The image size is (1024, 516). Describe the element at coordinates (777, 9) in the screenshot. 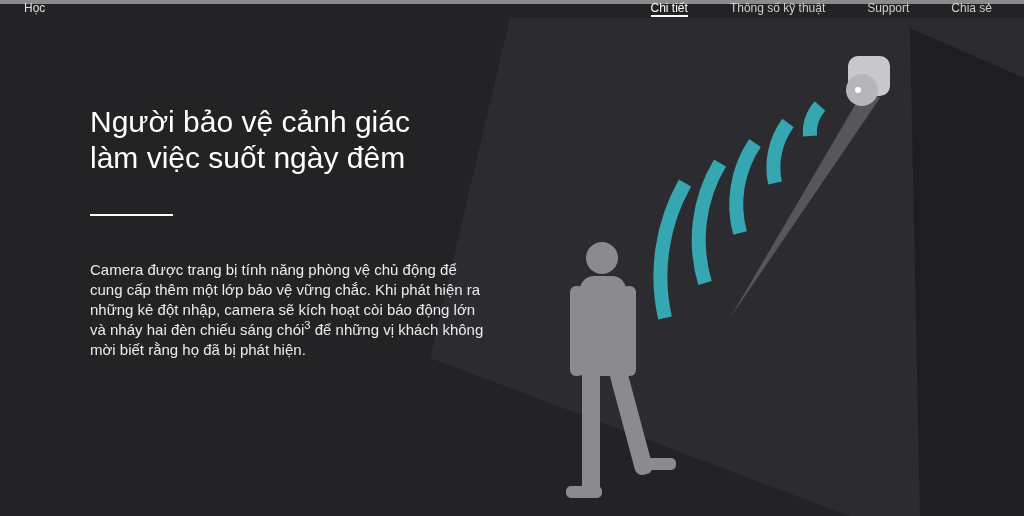

I see `nav-tab: Thông số kỹ thuật` at that location.